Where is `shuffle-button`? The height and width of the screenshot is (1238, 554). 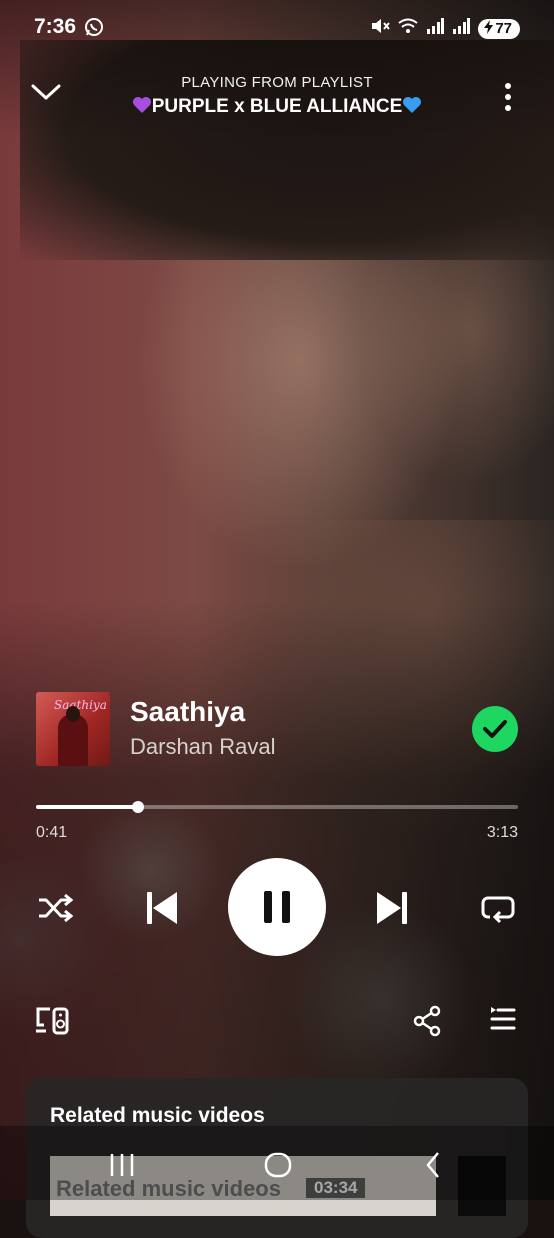
shuffle-button is located at coordinates (56, 908).